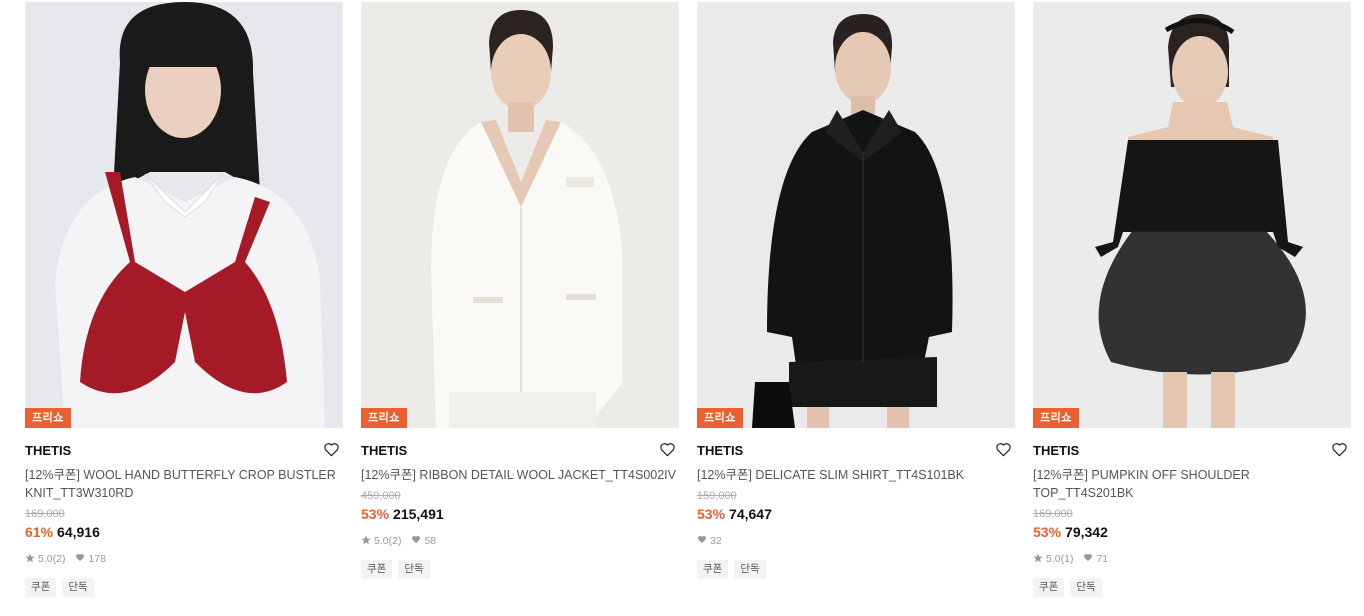 This screenshot has width=1364, height=616. What do you see at coordinates (750, 514) in the screenshot?
I see `sale-price: 74,647` at bounding box center [750, 514].